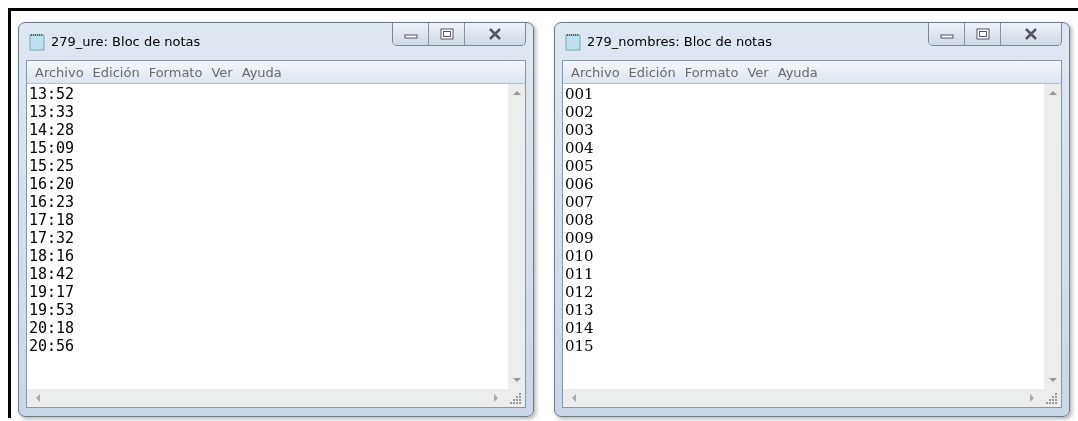  Describe the element at coordinates (679, 41) in the screenshot. I see `window-title: 279_nombres: Bloc de notas` at that location.